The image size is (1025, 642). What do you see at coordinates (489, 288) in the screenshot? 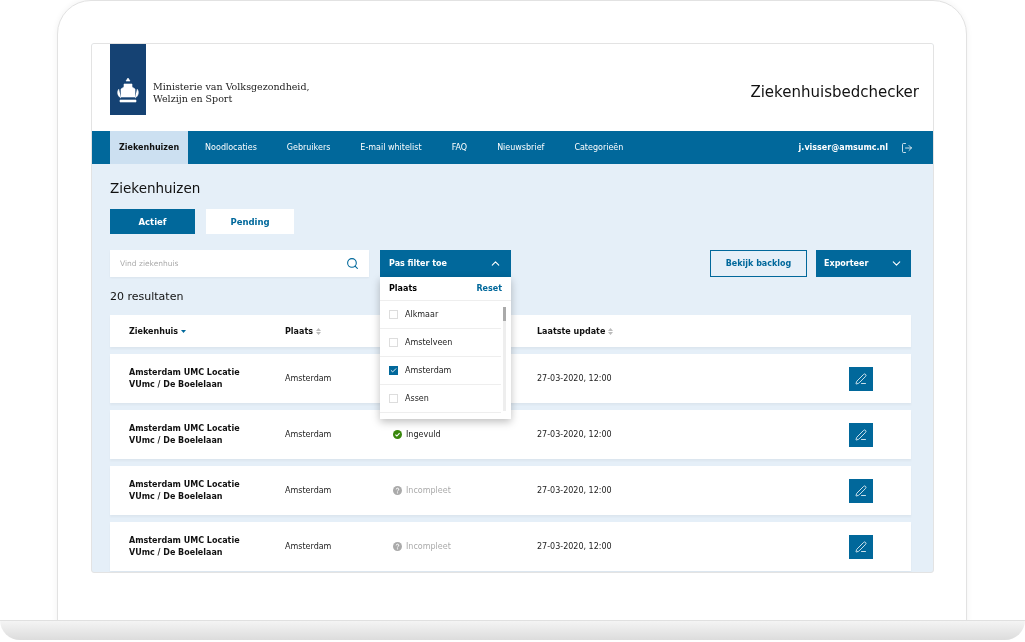
I see `reset-link: Reset` at bounding box center [489, 288].